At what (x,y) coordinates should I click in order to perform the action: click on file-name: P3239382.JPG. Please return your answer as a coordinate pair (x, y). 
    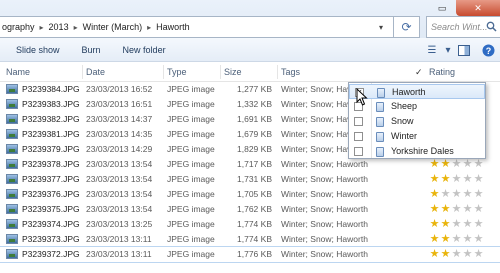
    Looking at the image, I should click on (51, 119).